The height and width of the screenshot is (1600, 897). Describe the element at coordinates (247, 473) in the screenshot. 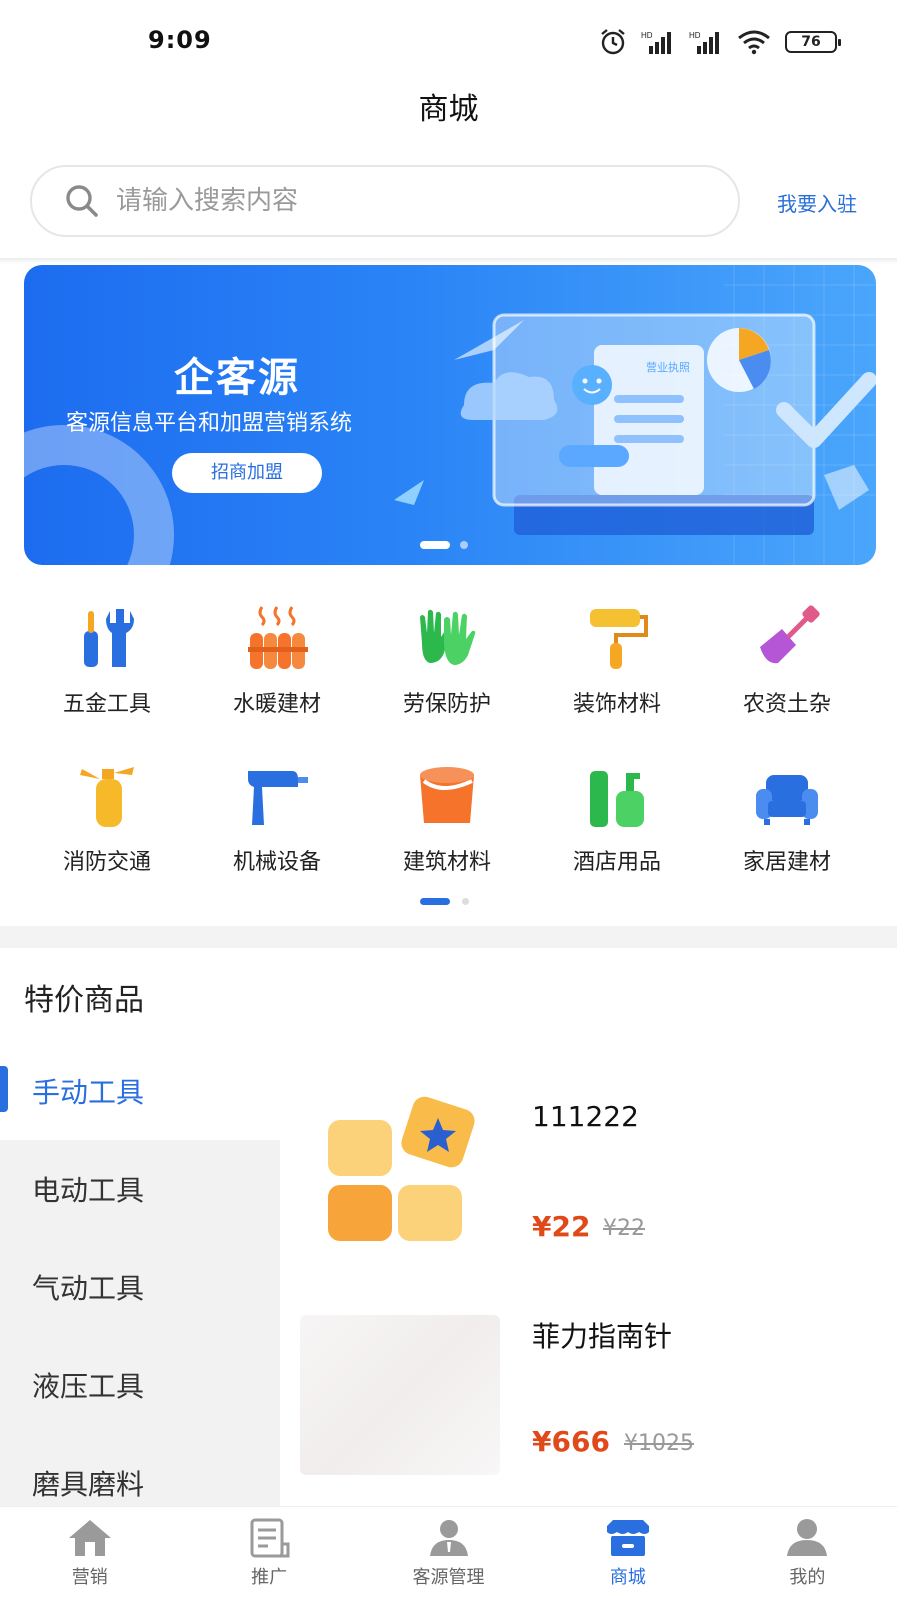

I see `banner-join-button: 招商加盟` at that location.